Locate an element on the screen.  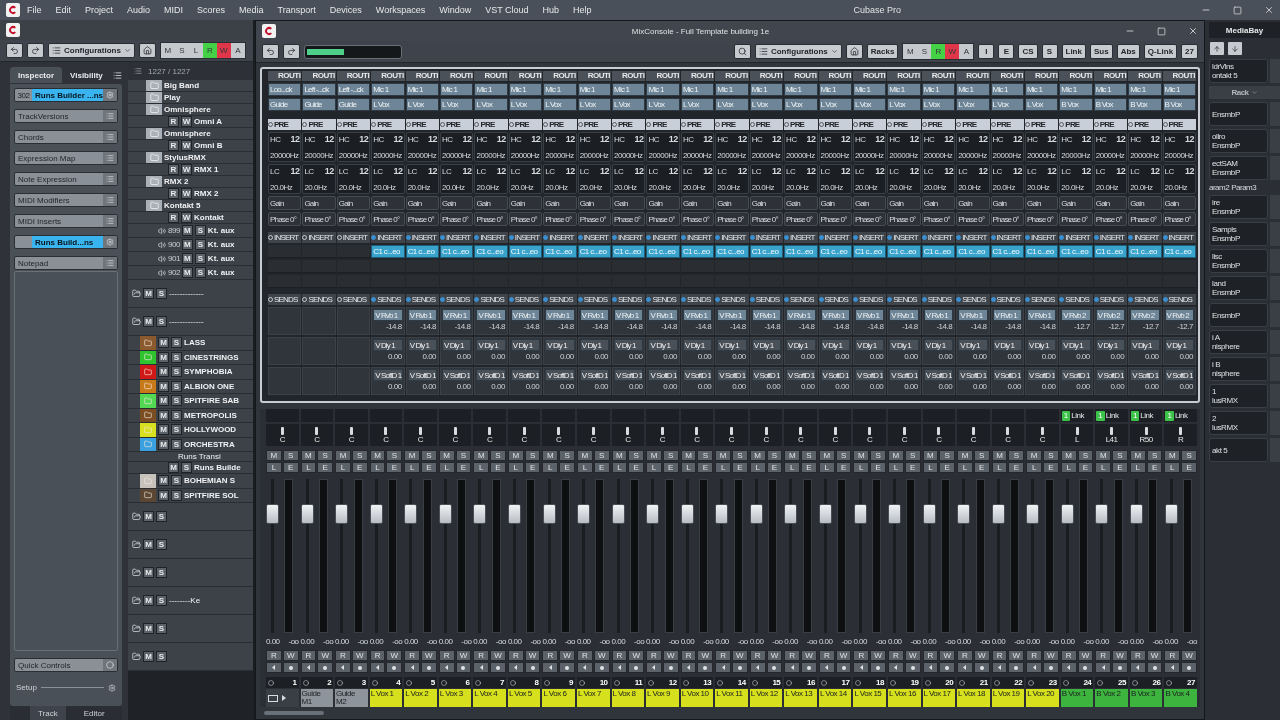
inspector-section: MIDI Inserts is located at coordinates (66, 221).